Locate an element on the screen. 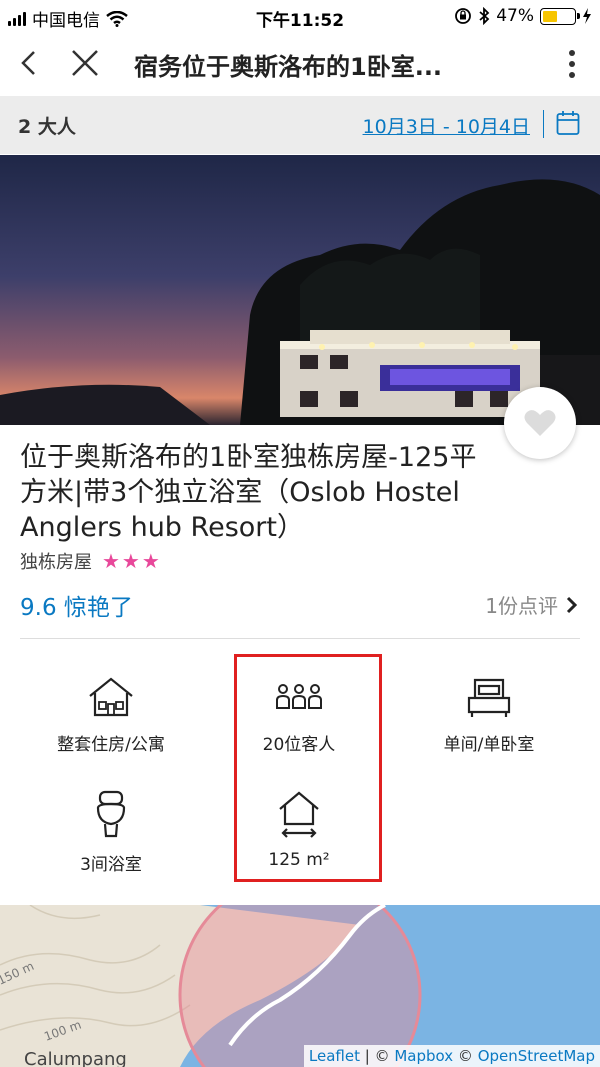 This screenshot has width=600, height=1067. openstreetmap-link: OpenStreetMap is located at coordinates (536, 1056).